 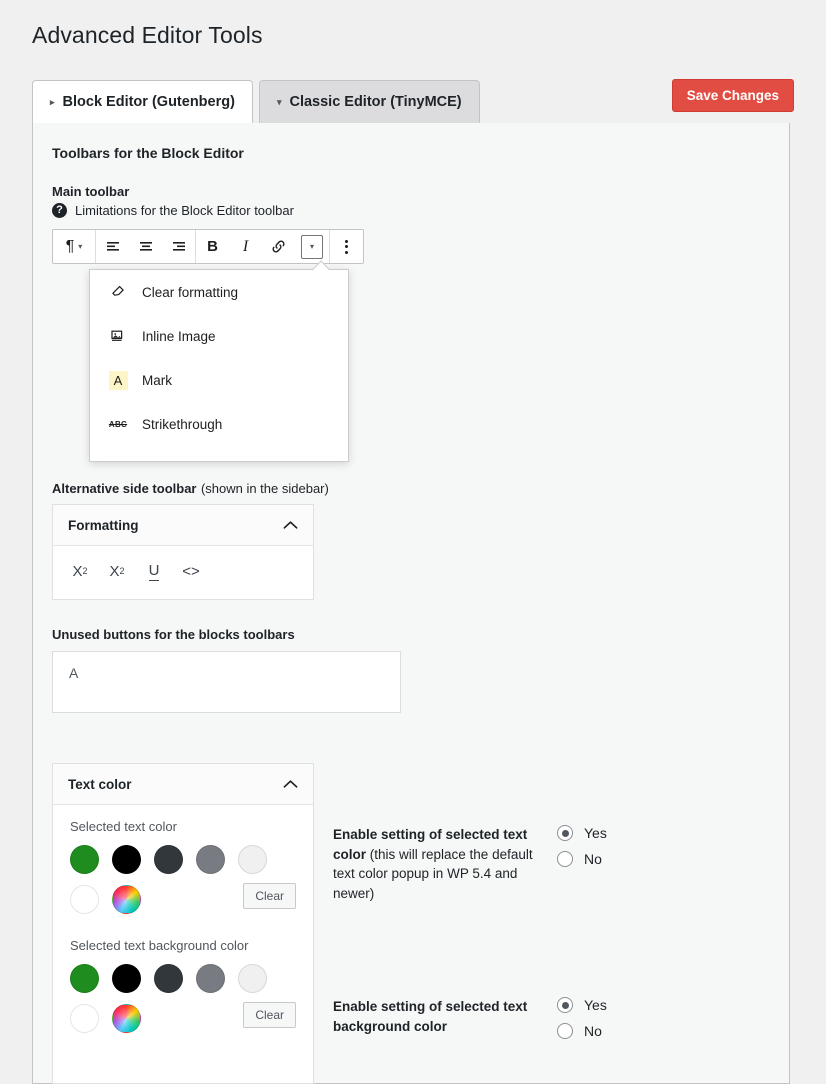 I want to click on bg-color-swatch-row-2: Clear, so click(x=183, y=1017).